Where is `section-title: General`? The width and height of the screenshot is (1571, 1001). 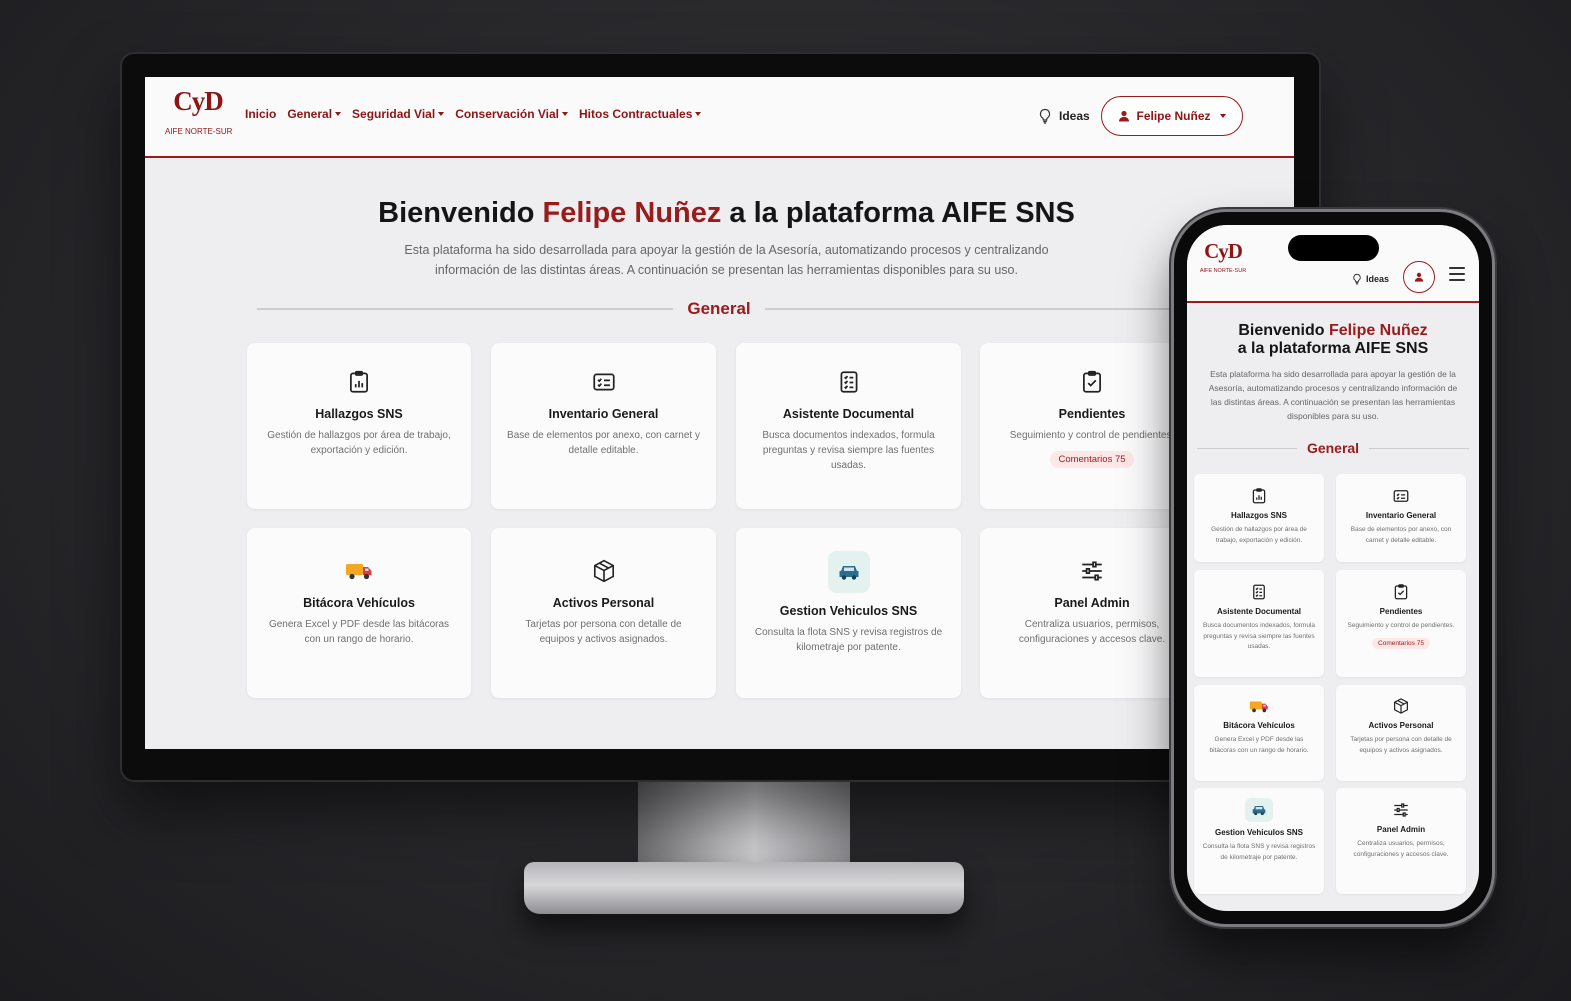 section-title: General is located at coordinates (1333, 448).